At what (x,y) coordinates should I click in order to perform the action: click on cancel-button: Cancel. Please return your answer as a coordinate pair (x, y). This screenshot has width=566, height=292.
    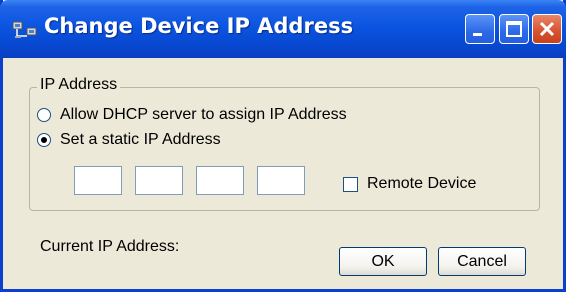
    Looking at the image, I should click on (482, 261).